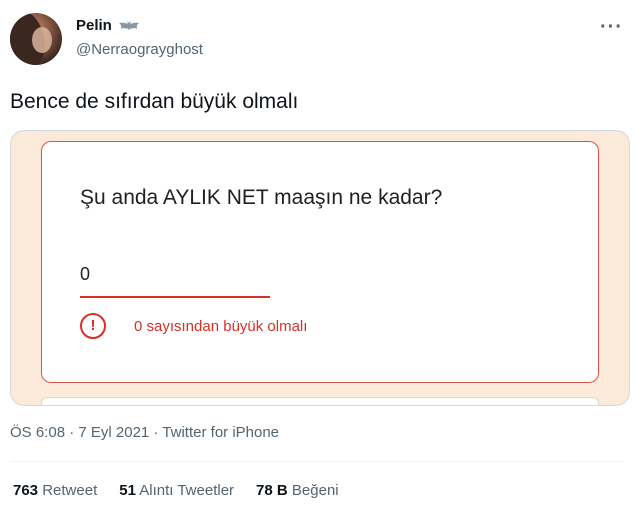 The height and width of the screenshot is (516, 635). Describe the element at coordinates (42, 40) in the screenshot. I see `avatar-face` at that location.